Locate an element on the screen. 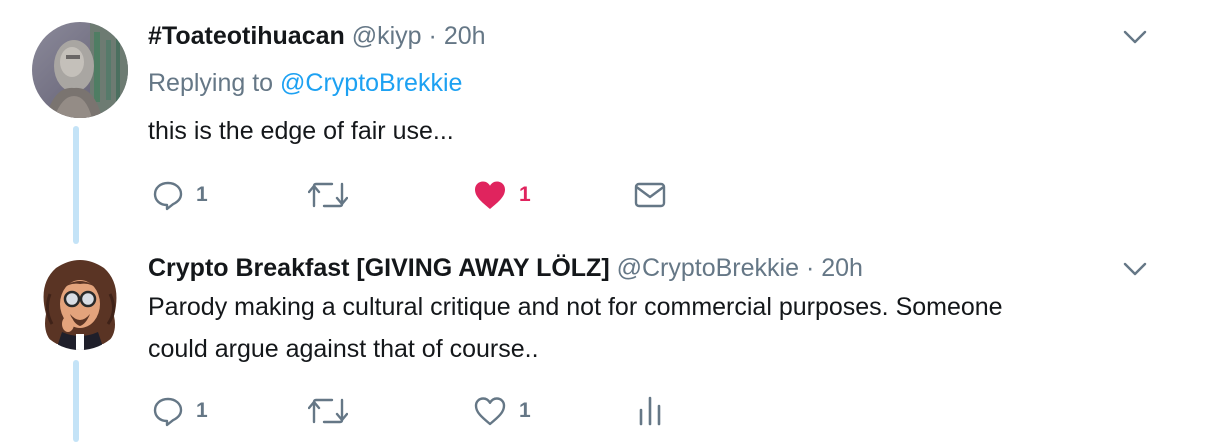 This screenshot has width=1208, height=442. analytics-icon is located at coordinates (650, 411).